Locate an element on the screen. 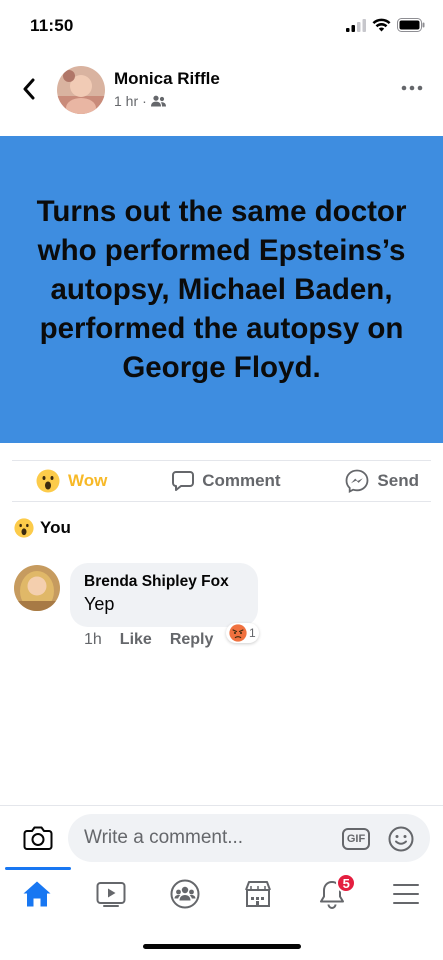 This screenshot has height=960, width=443. angry-emoji-icon is located at coordinates (238, 633).